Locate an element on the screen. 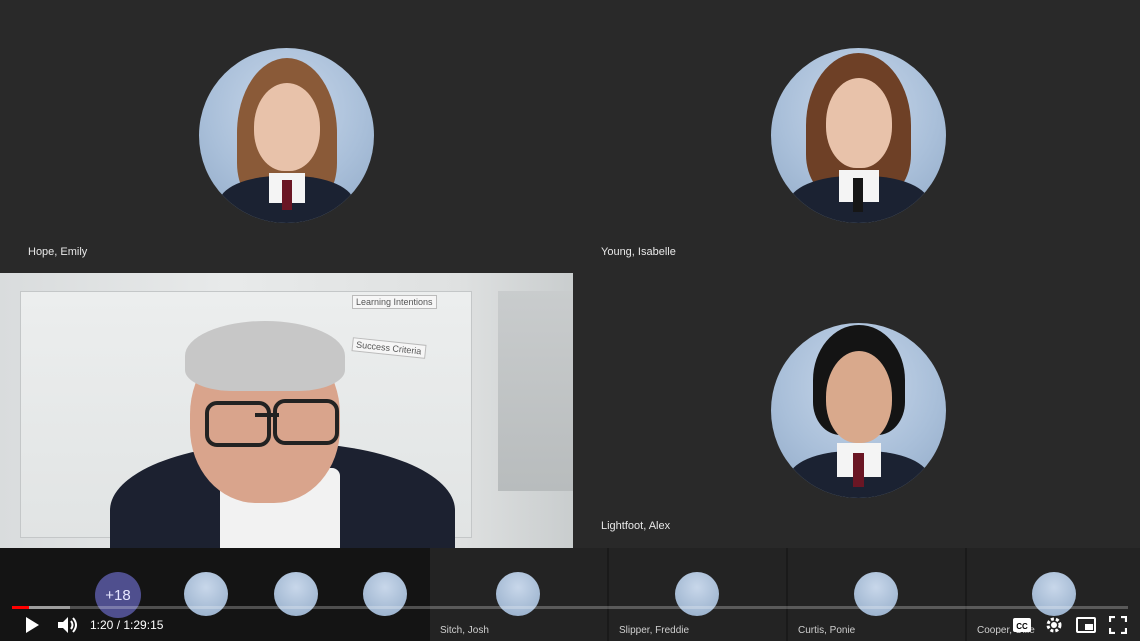 The image size is (1140, 641). volume-icon is located at coordinates (67, 625).